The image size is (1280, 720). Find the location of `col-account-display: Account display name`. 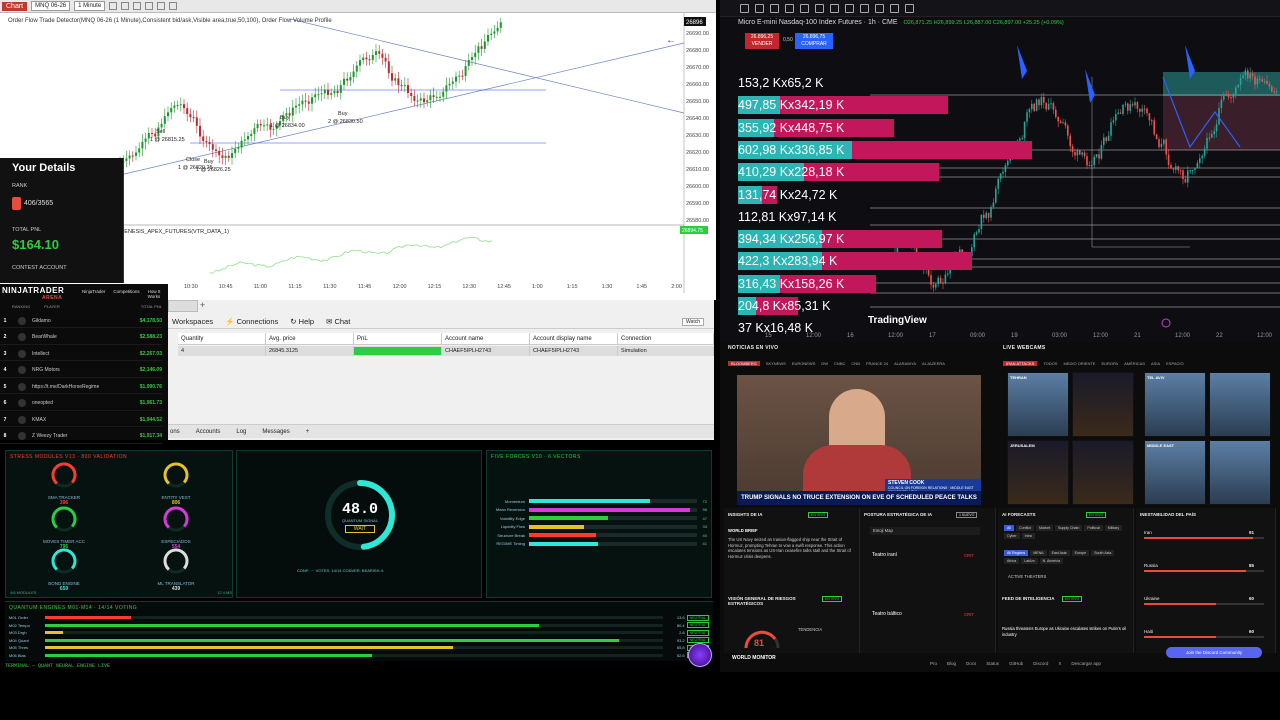

col-account-display: Account display name is located at coordinates (574, 338).